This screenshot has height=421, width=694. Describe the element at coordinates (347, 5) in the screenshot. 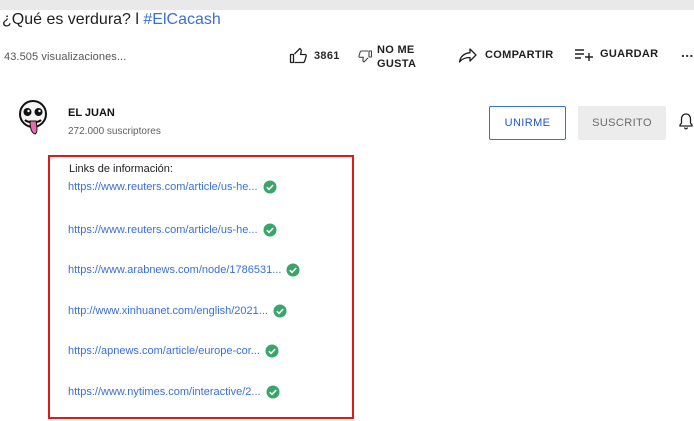

I see `top-strip` at that location.